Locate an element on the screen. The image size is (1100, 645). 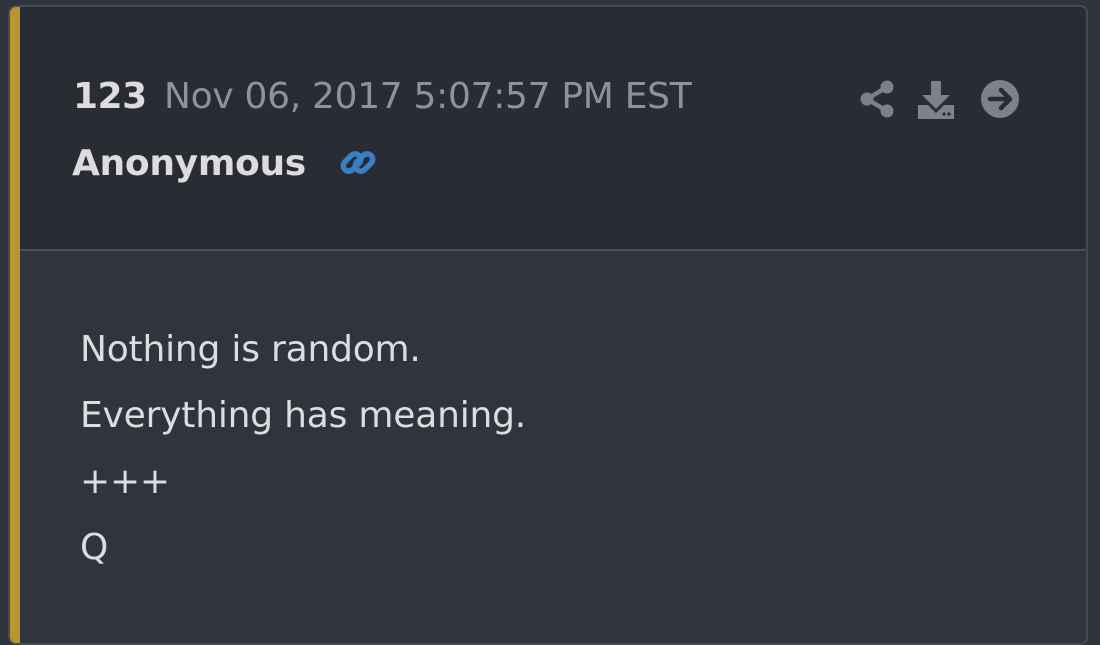
link-icon is located at coordinates (358, 162).